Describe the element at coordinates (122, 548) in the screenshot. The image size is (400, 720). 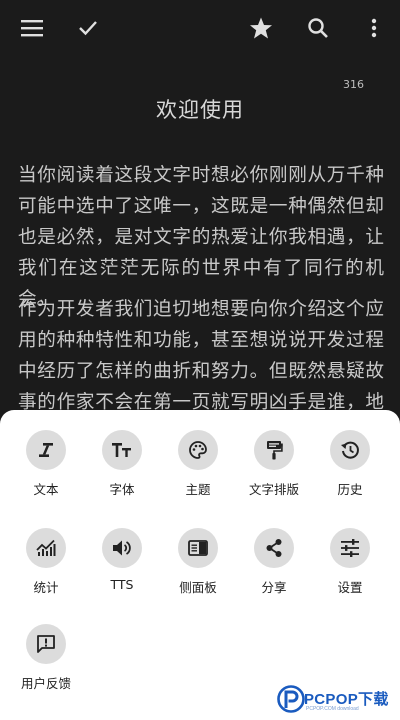
I see `speaker-icon` at that location.